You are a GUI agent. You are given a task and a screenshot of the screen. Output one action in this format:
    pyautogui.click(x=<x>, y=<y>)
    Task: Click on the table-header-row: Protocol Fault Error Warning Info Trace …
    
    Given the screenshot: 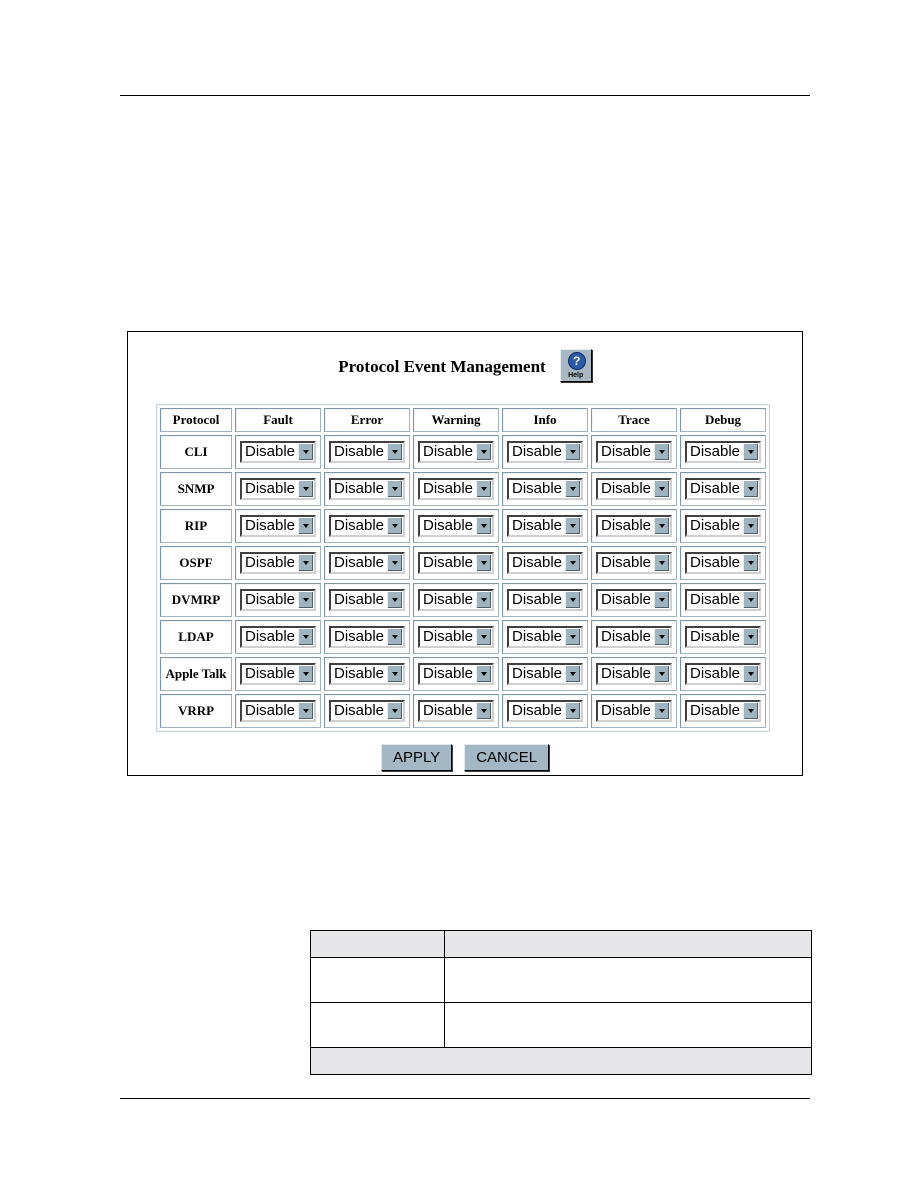 What is the action you would take?
    pyautogui.click(x=463, y=420)
    